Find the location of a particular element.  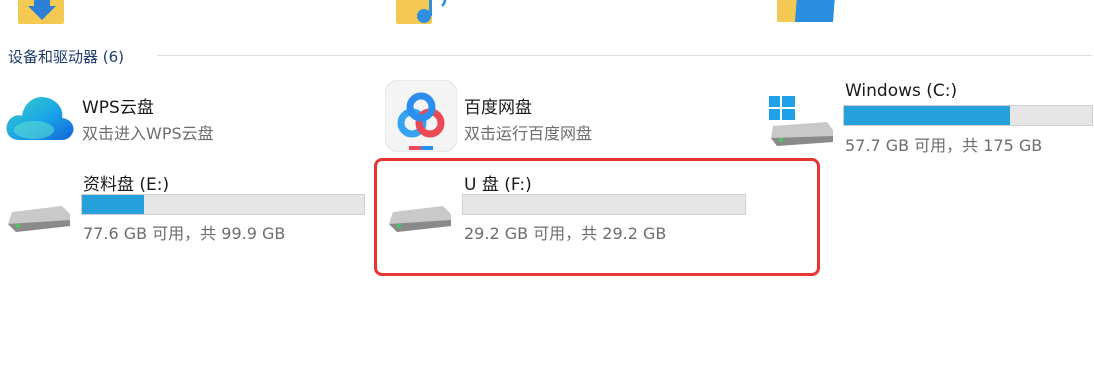

drive-c-tile: Windows (C:) 57.7 GB 可用，共 175 GB is located at coordinates (929, 118).